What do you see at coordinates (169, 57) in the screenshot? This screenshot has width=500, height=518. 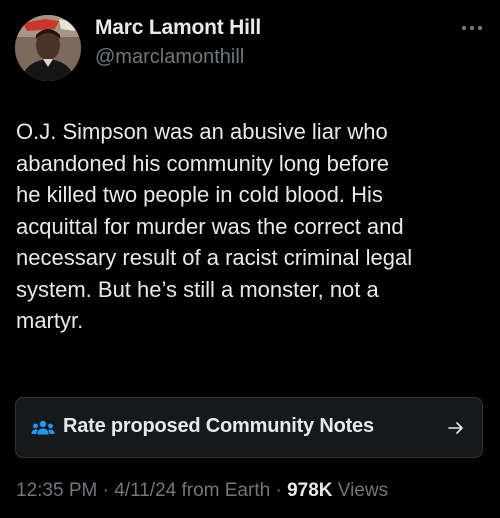 I see `author-handle: @marclamonthill` at bounding box center [169, 57].